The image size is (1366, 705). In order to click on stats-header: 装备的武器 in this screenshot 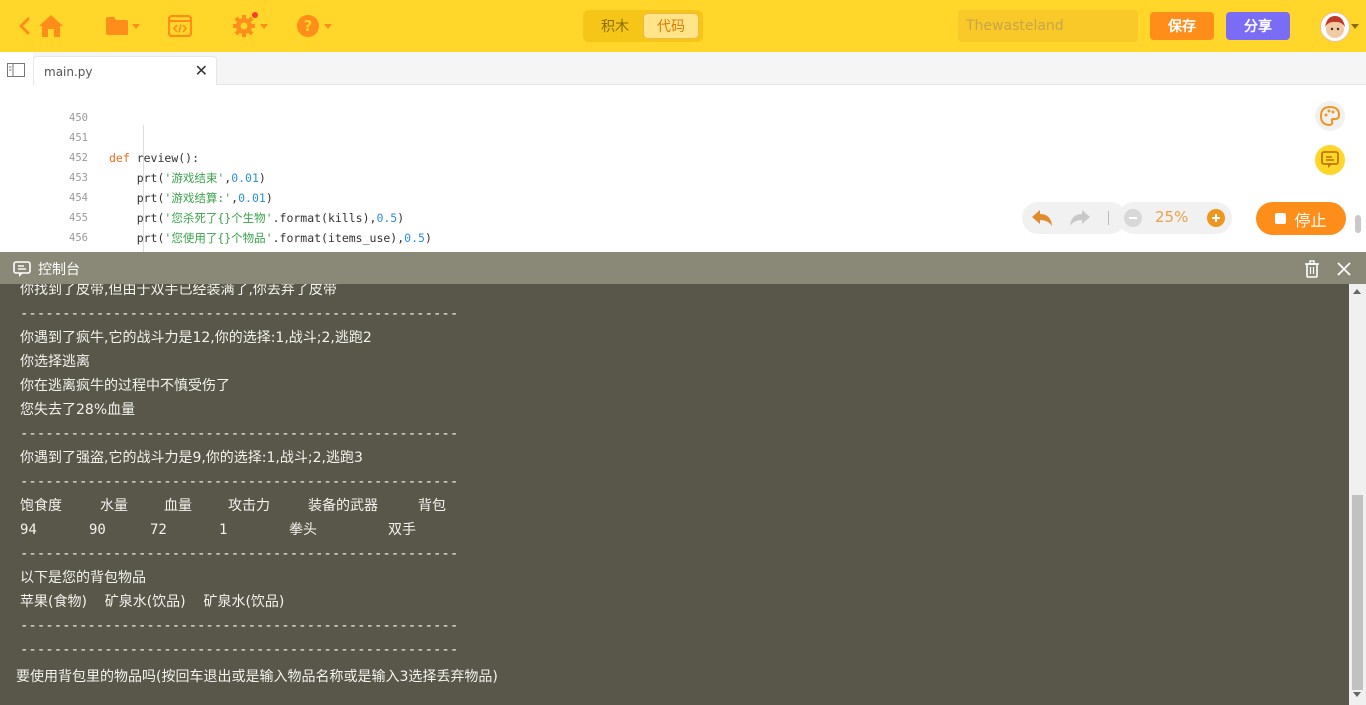, I will do `click(343, 506)`.